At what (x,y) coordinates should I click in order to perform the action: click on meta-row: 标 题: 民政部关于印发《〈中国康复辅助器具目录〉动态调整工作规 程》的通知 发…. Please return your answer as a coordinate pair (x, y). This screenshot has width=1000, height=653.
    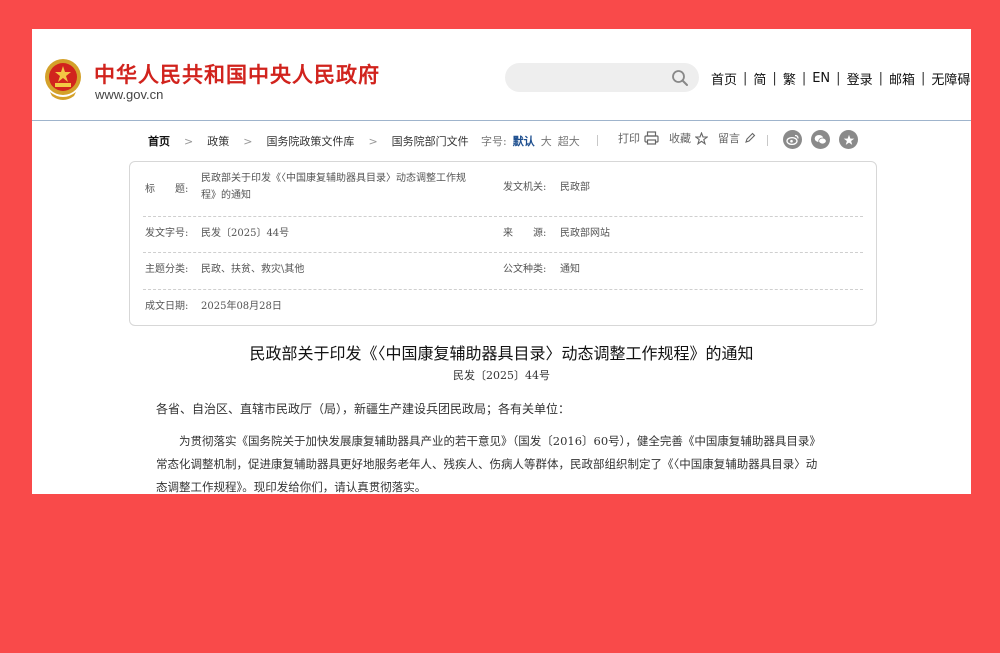
    Looking at the image, I should click on (503, 192).